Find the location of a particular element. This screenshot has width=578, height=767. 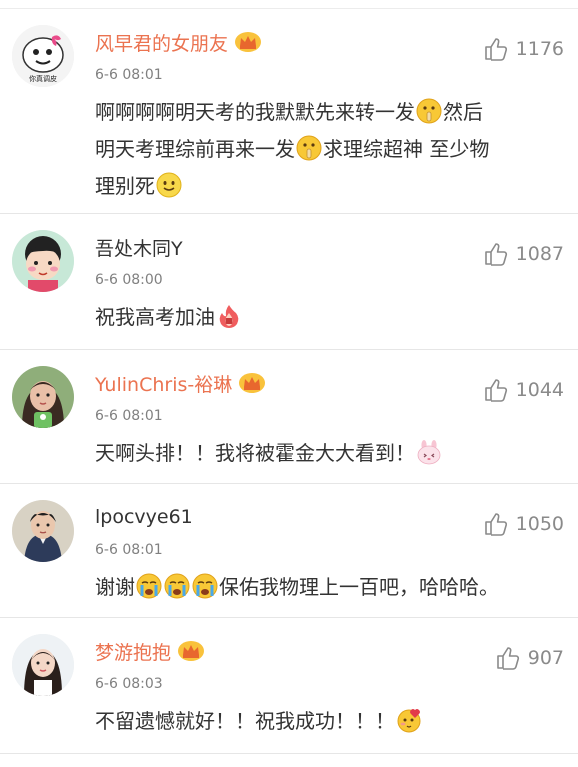

comment-text-line: 理别死 is located at coordinates (326, 186).